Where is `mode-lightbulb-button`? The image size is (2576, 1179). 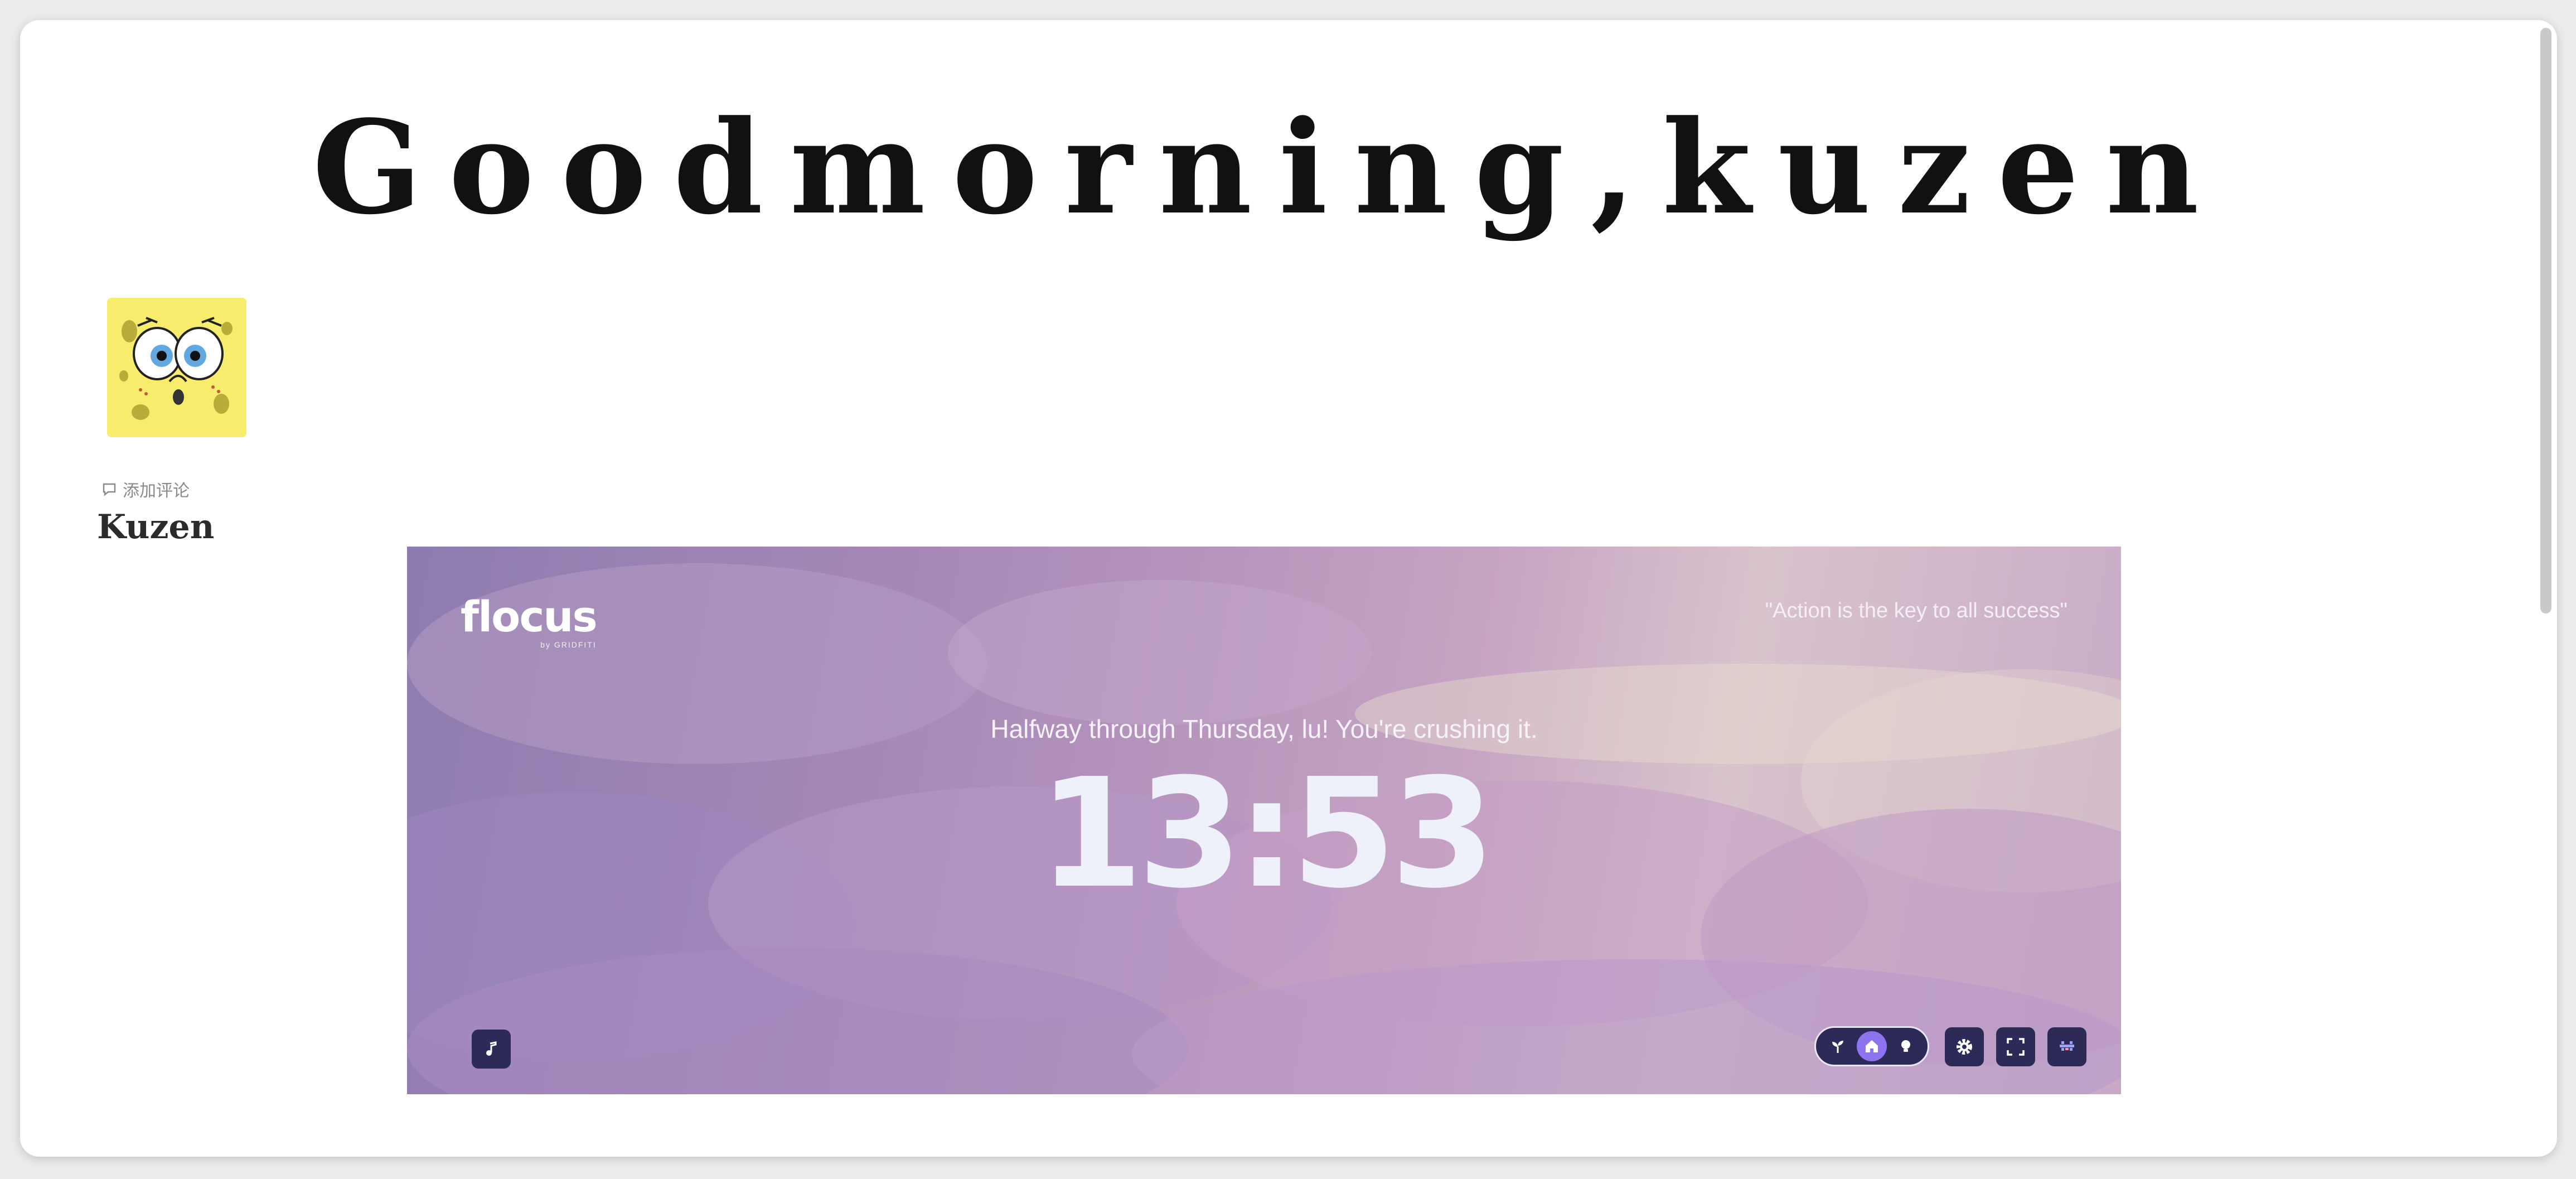
mode-lightbulb-button is located at coordinates (1906, 1046).